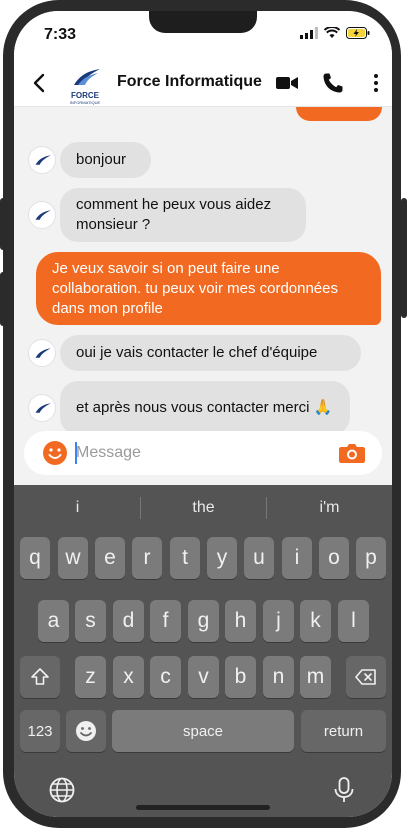  I want to click on suggestion-bar: i the i'm, so click(203, 508).